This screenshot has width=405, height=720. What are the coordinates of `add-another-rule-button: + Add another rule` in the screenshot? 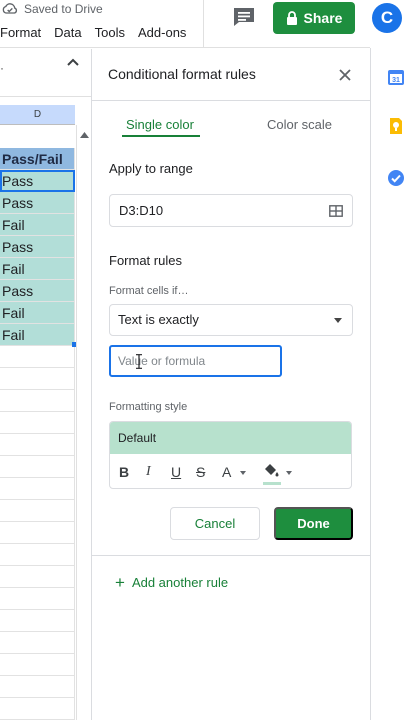 It's located at (172, 582).